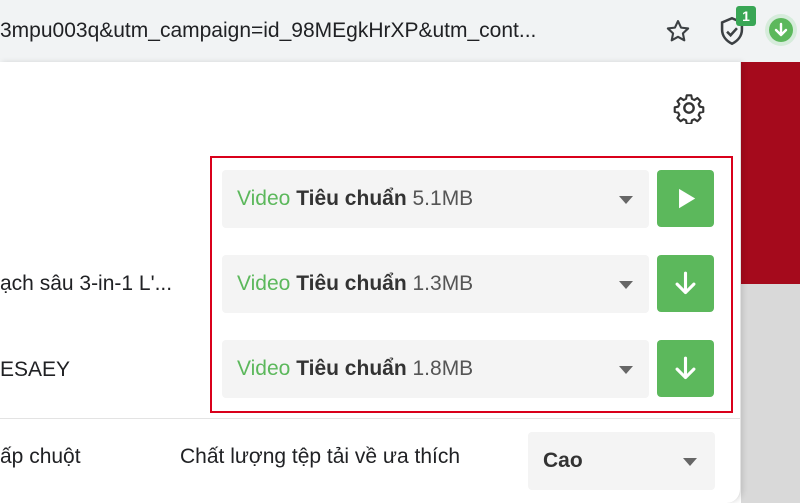  What do you see at coordinates (689, 108) in the screenshot?
I see `gear-icon` at bounding box center [689, 108].